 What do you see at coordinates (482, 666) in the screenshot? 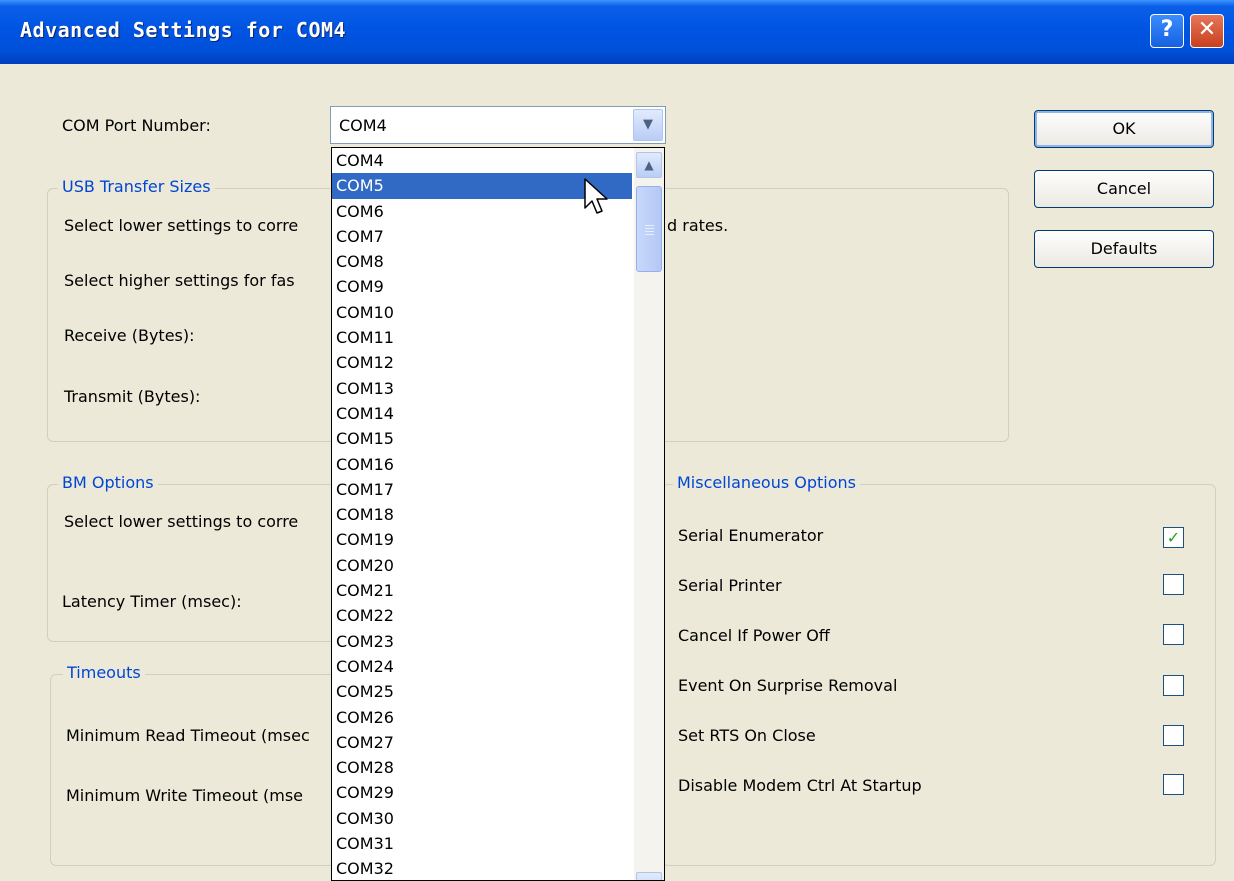
I see `dropdown-item: COM24` at bounding box center [482, 666].